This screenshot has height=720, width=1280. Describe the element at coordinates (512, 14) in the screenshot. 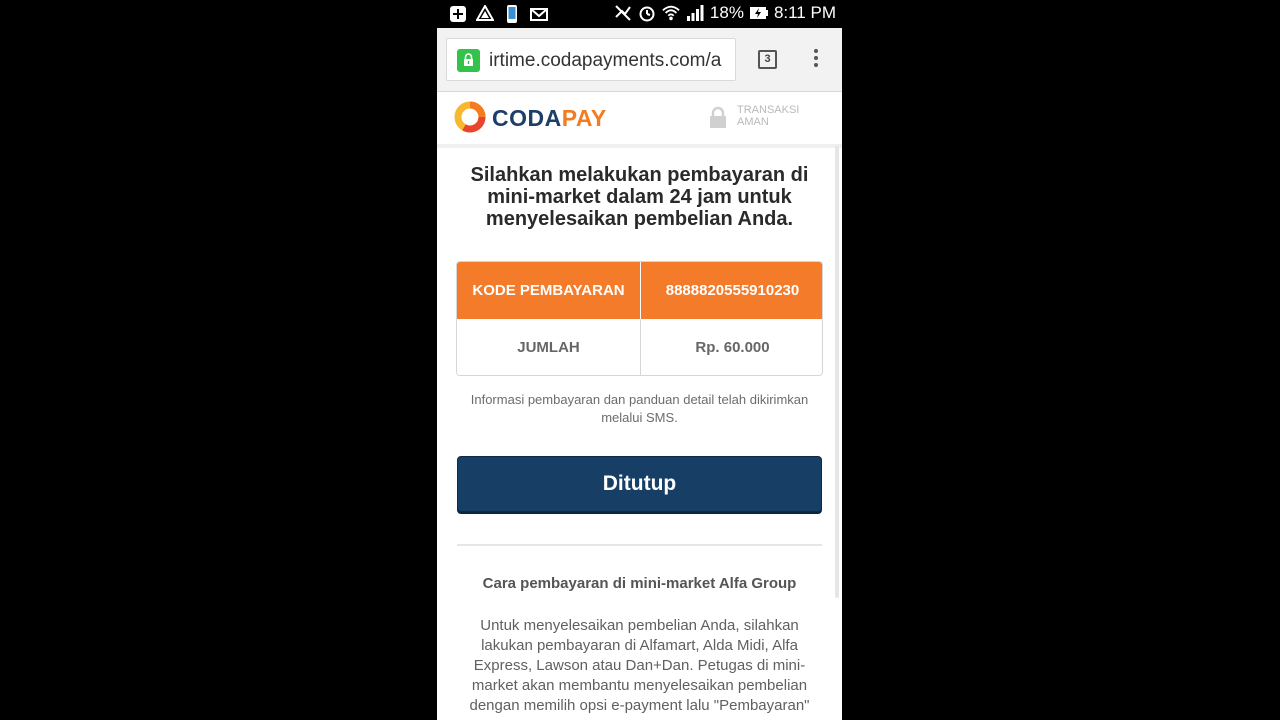

I see `phone-icon` at that location.